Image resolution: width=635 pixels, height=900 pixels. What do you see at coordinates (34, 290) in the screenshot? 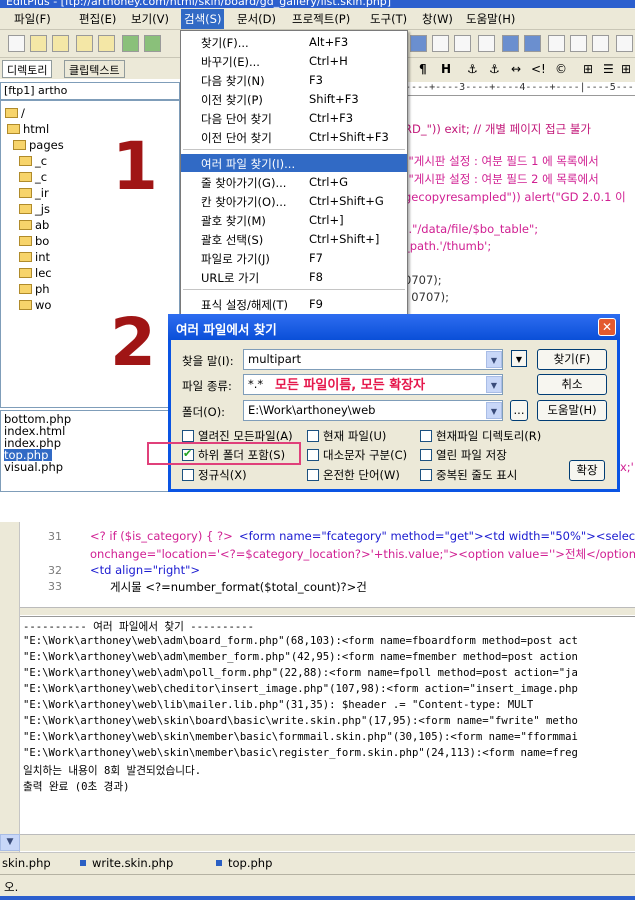
I see `tree-node: ph` at bounding box center [34, 290].